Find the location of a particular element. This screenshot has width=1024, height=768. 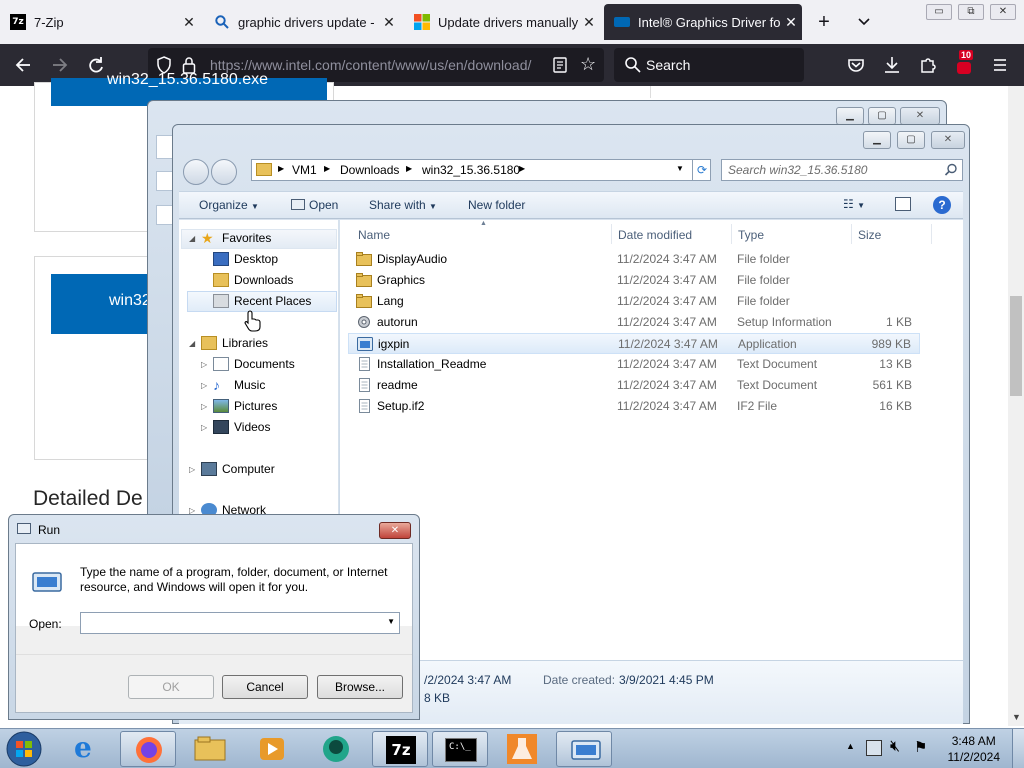

help-icon: ? is located at coordinates (942, 205).